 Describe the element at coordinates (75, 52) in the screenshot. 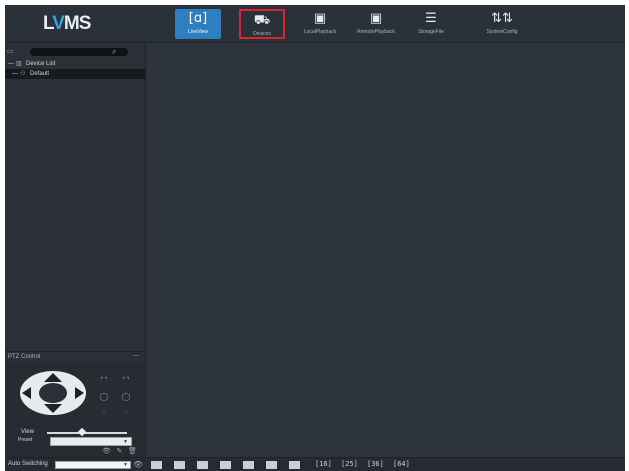

I see `device-search-bar: ▭ ⌕` at that location.